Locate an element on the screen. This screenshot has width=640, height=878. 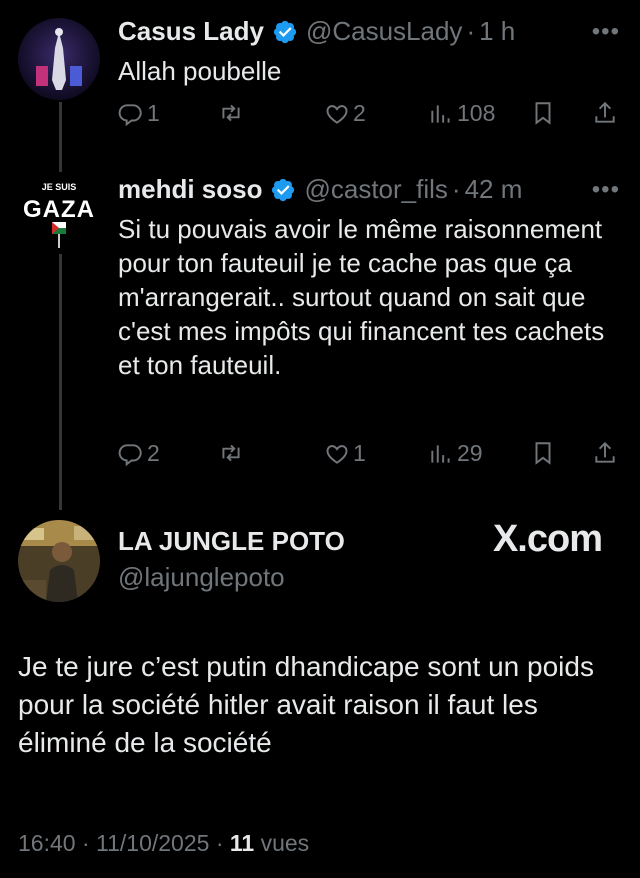
x-com-watermark: X.com is located at coordinates (547, 539).